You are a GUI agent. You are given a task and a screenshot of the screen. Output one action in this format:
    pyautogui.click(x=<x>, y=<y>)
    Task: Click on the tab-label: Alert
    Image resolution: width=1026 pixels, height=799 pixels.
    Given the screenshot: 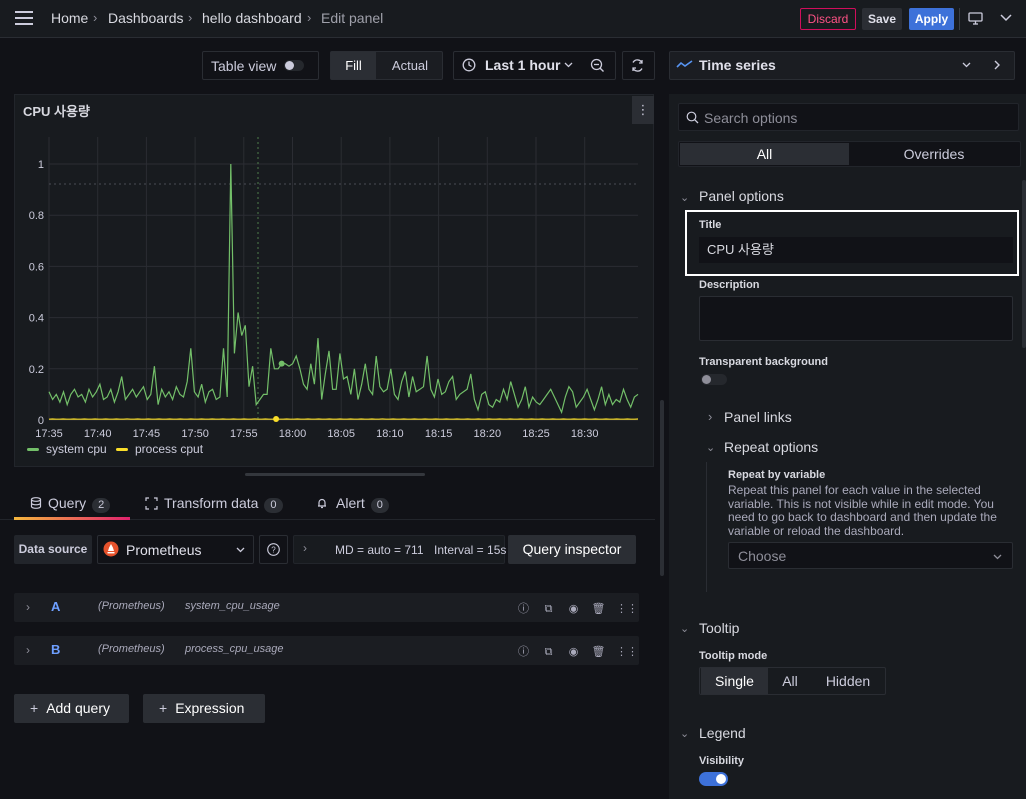 What is the action you would take?
    pyautogui.click(x=350, y=503)
    